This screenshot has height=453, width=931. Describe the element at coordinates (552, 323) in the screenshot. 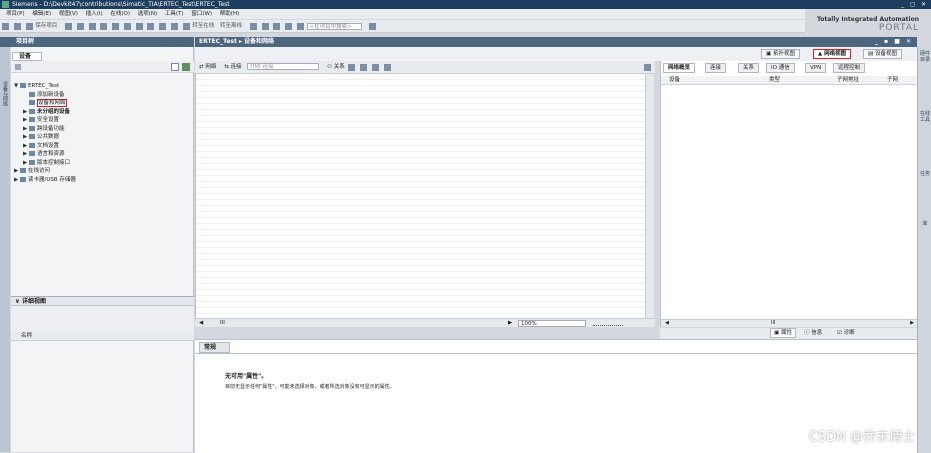

I see `zoom-select: 100%` at that location.